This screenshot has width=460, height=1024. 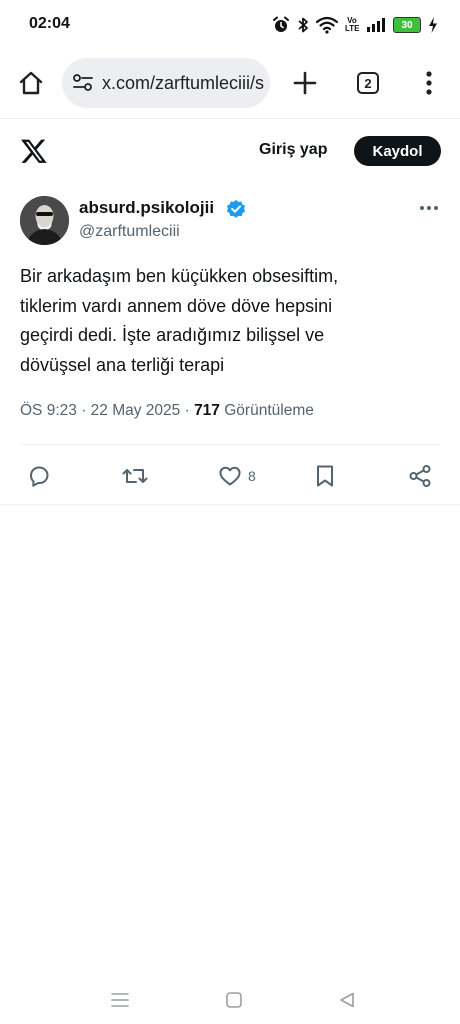 I want to click on wifi-icon, so click(x=327, y=25).